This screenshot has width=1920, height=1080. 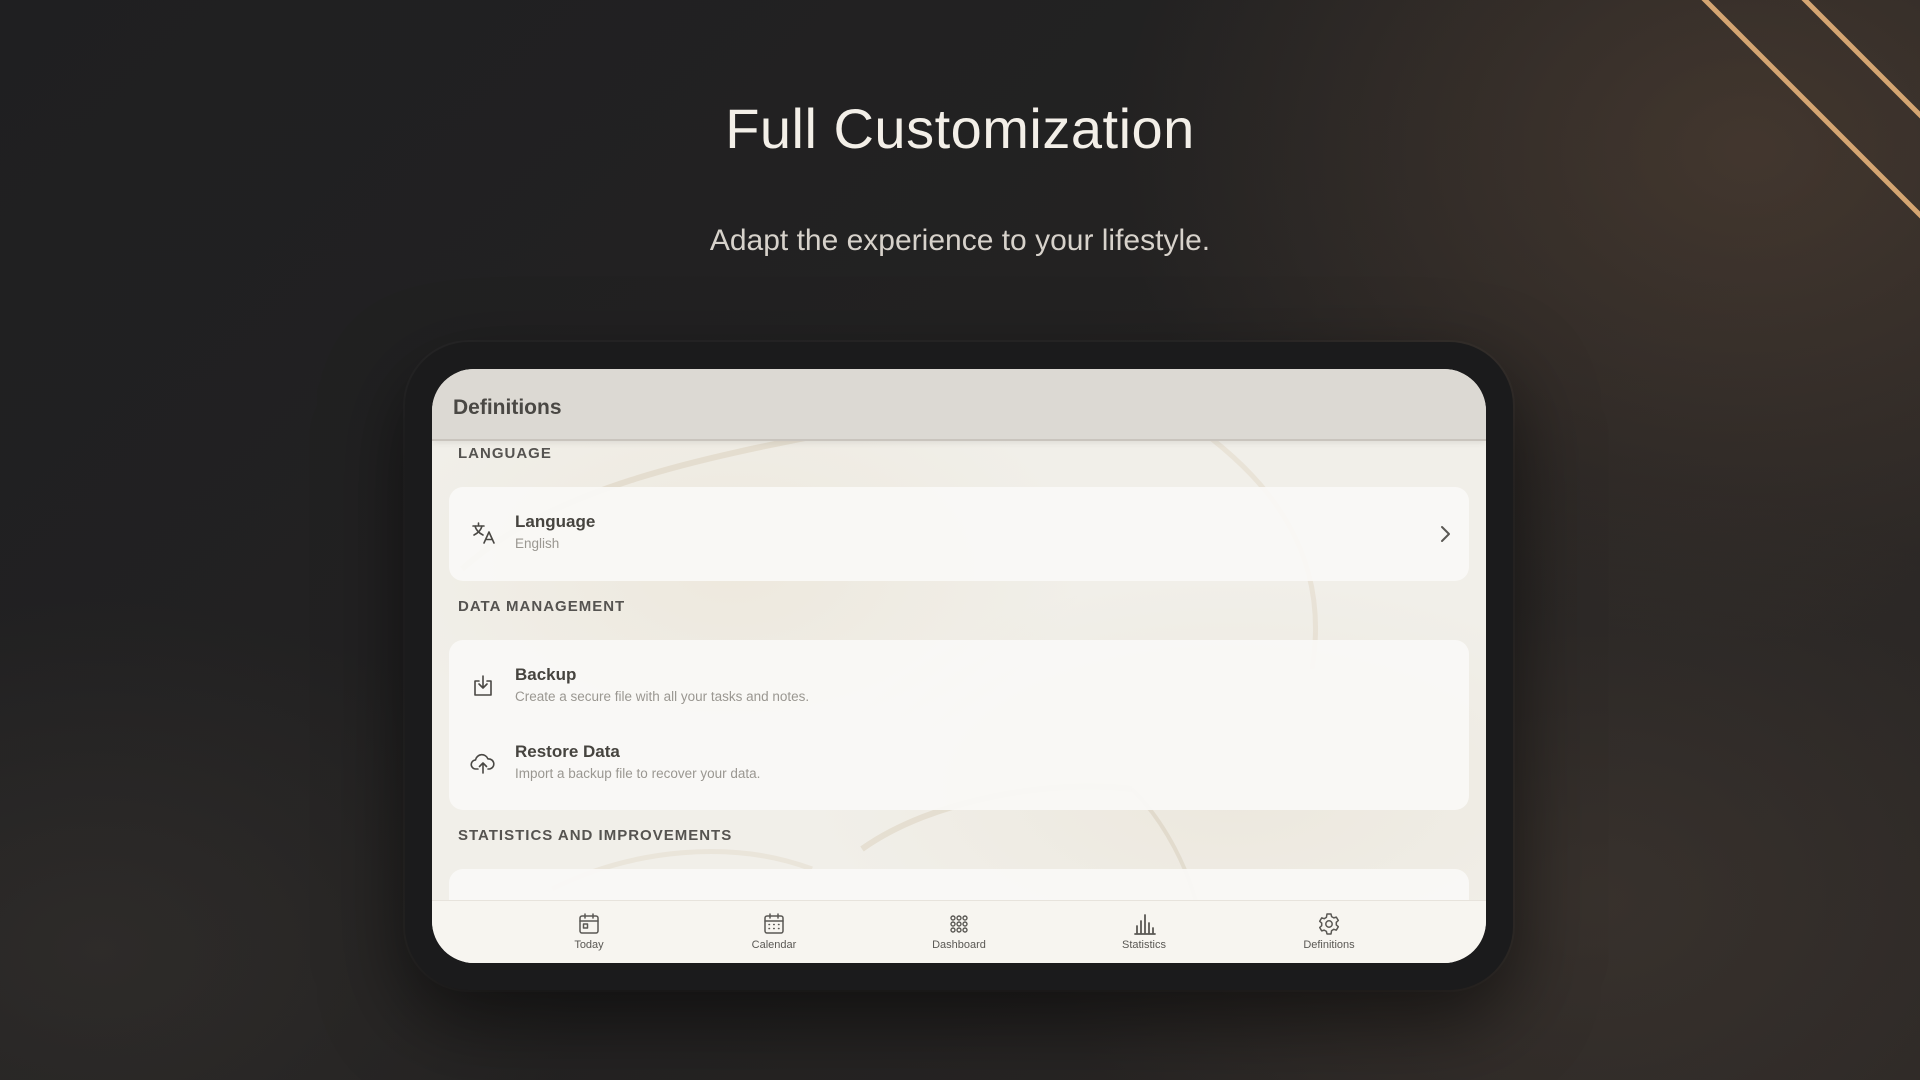 What do you see at coordinates (774, 923) in the screenshot?
I see `calendar-icon` at bounding box center [774, 923].